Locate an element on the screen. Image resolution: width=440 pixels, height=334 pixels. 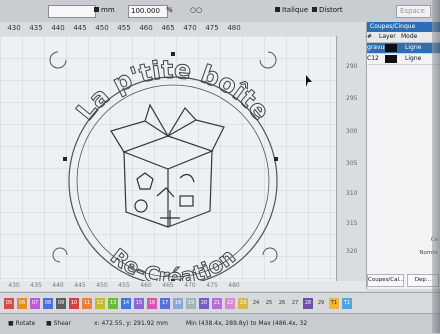
palette-swatch: 29 is located at coordinates (321, 303).